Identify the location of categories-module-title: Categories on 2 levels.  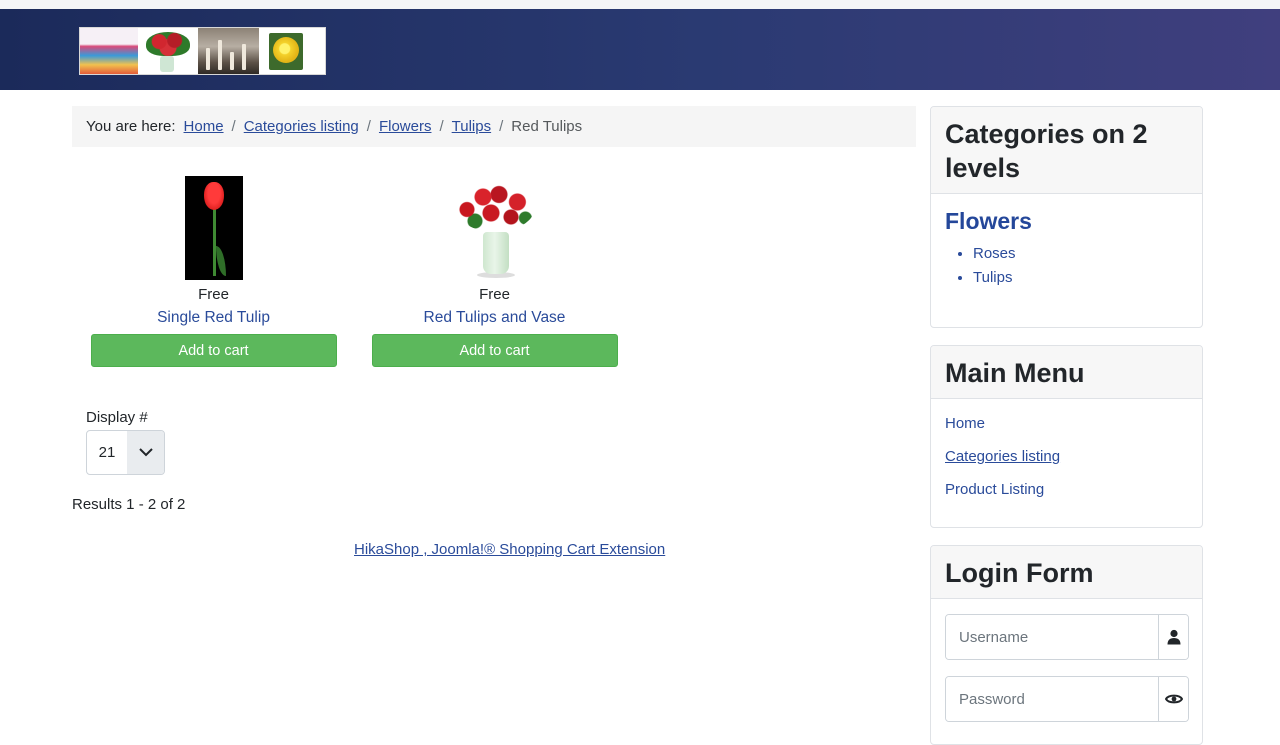
(1066, 150).